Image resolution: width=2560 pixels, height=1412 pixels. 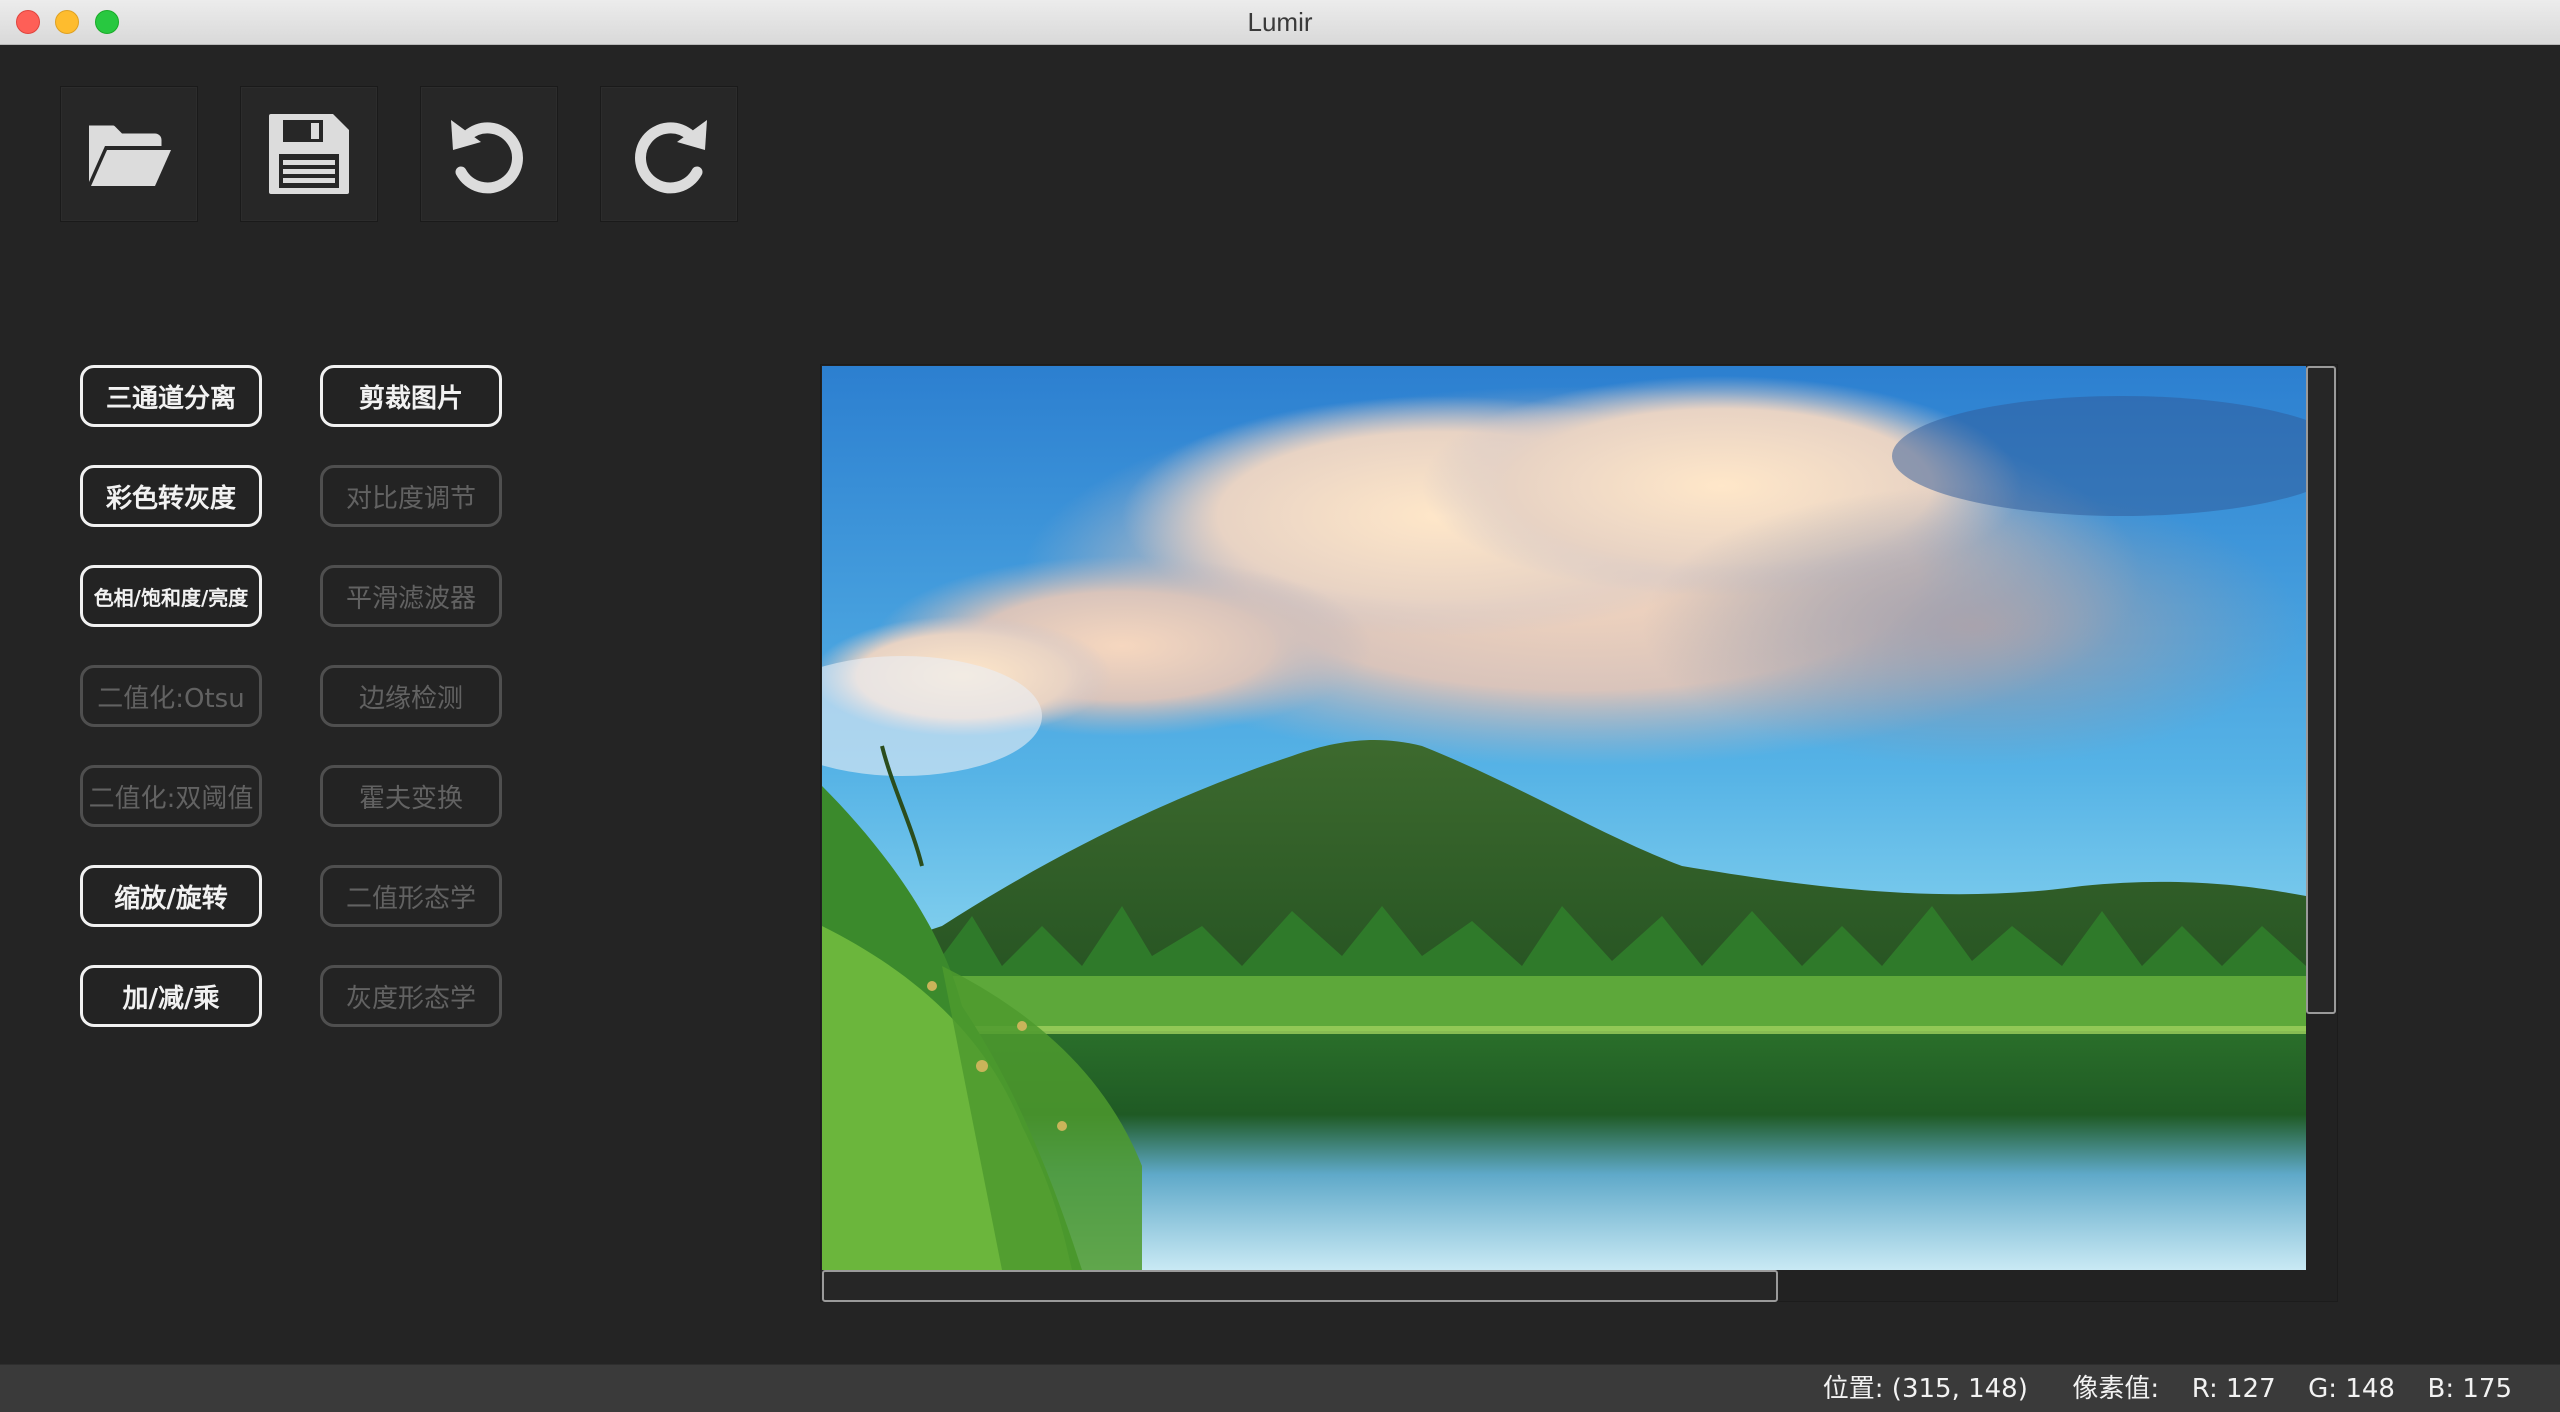 What do you see at coordinates (2321, 690) in the screenshot?
I see `vertical-scrollbar` at bounding box center [2321, 690].